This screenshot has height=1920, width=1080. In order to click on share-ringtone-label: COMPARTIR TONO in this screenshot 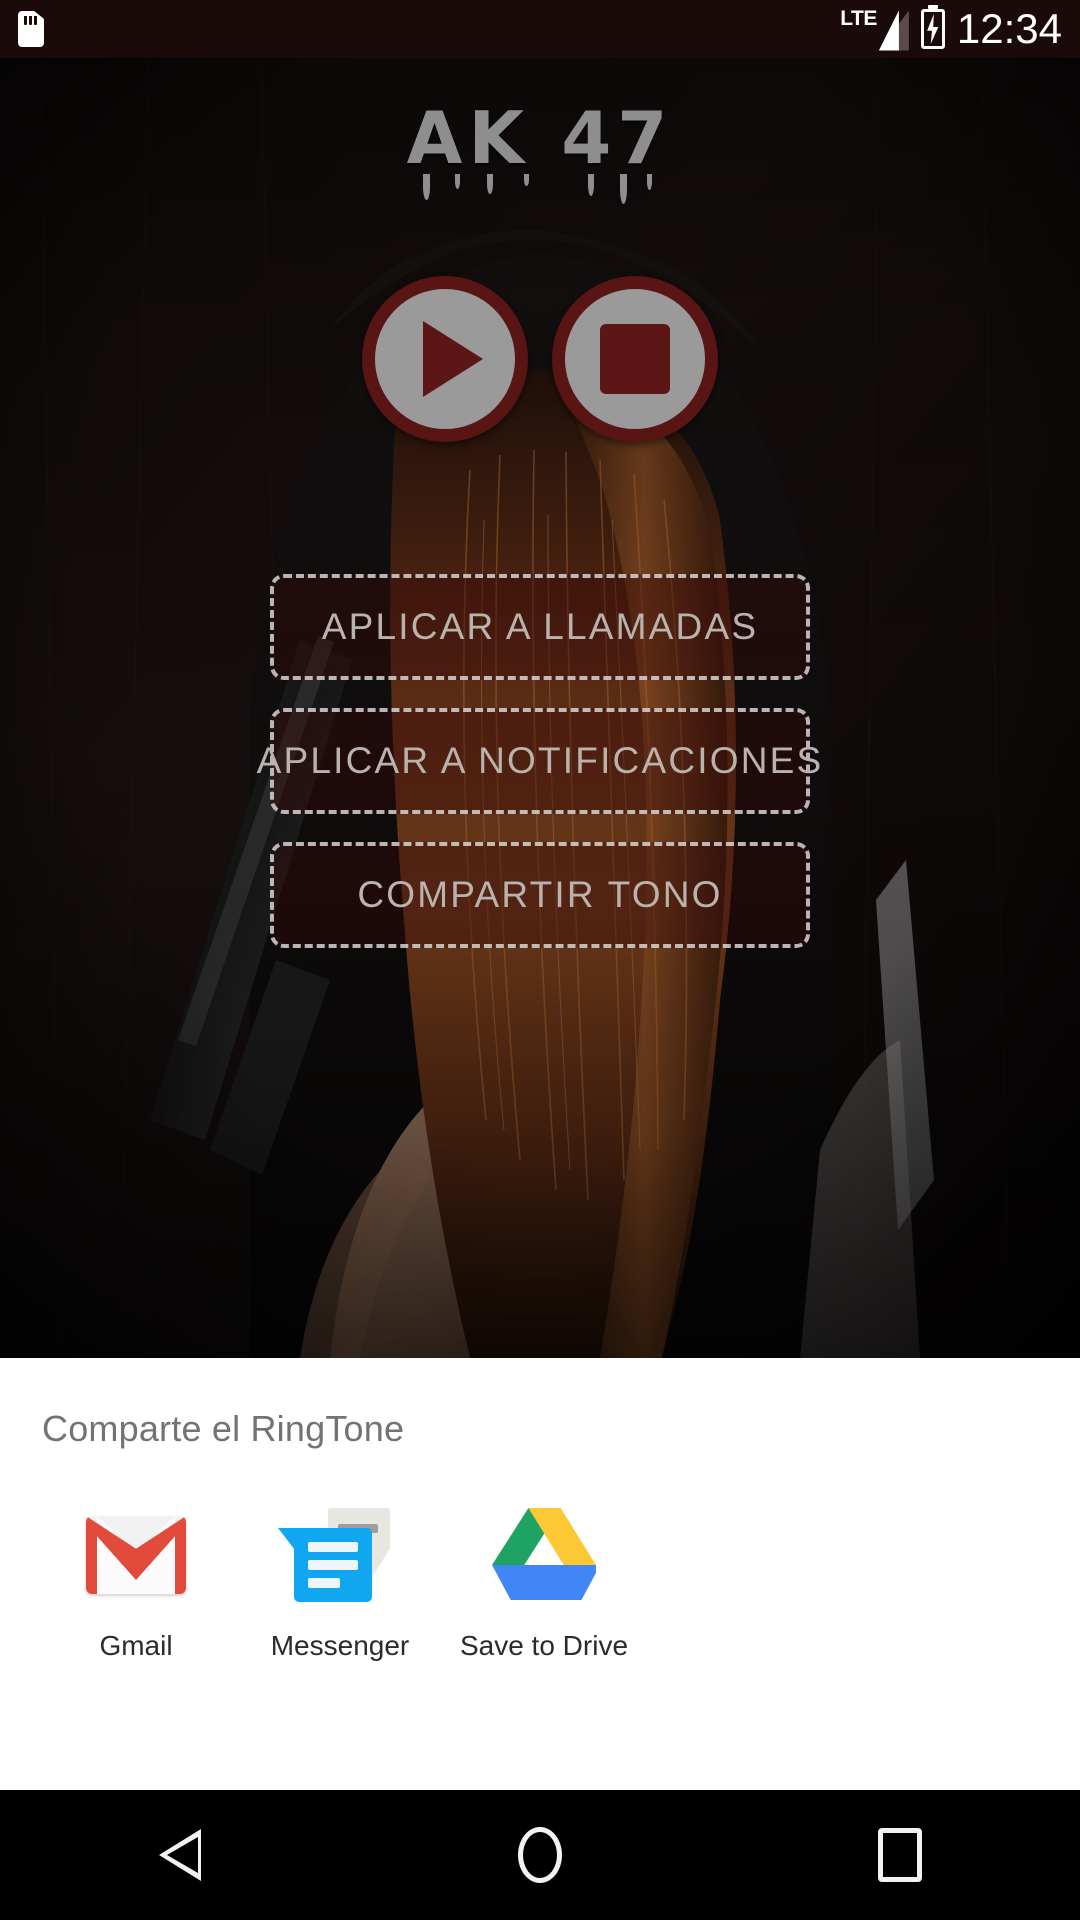, I will do `click(540, 894)`.